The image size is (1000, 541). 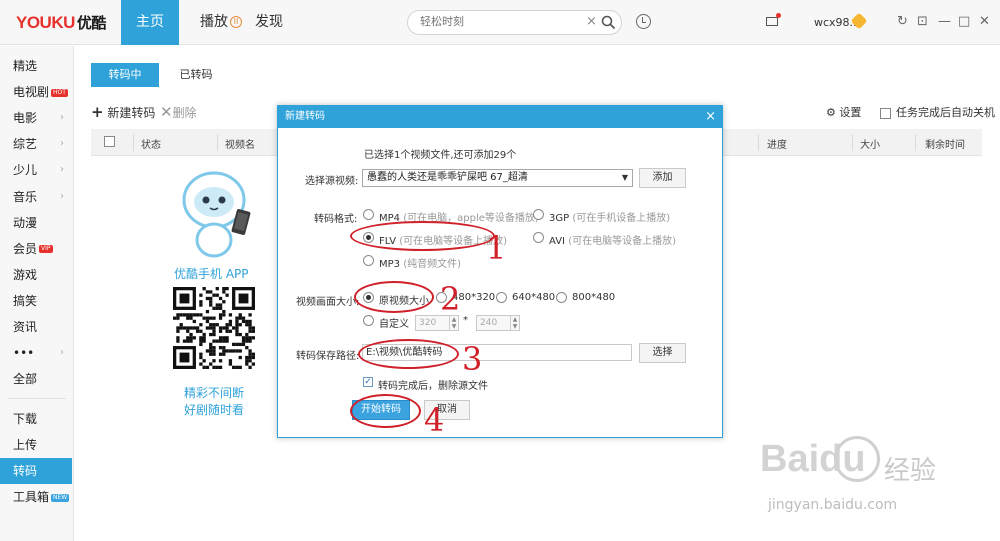 What do you see at coordinates (125, 75) in the screenshot?
I see `tab-transcoding: 转码中` at bounding box center [125, 75].